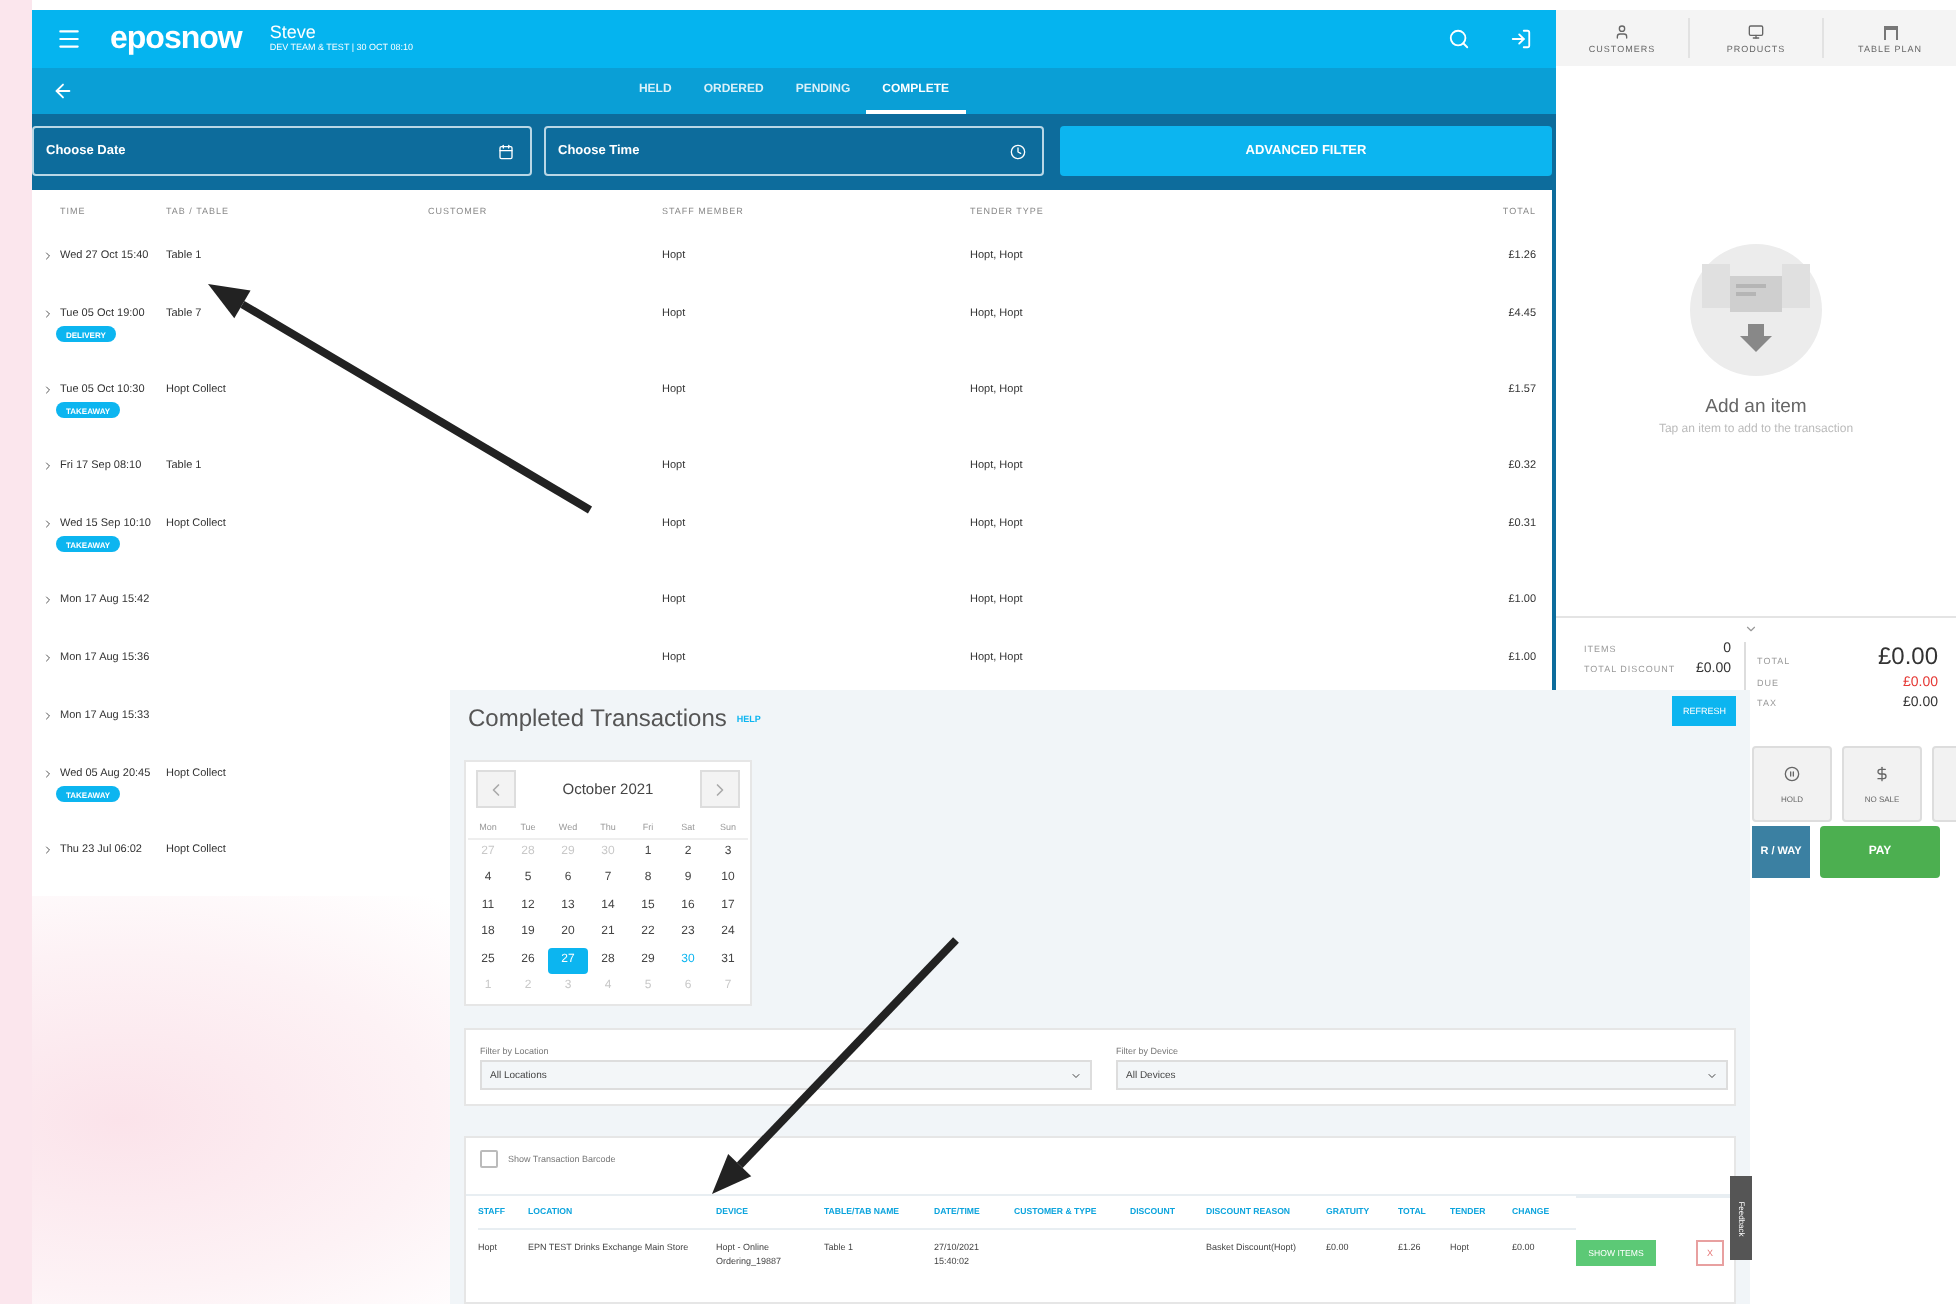 This screenshot has width=1956, height=1304. What do you see at coordinates (176, 39) in the screenshot?
I see `logo: eposnow` at bounding box center [176, 39].